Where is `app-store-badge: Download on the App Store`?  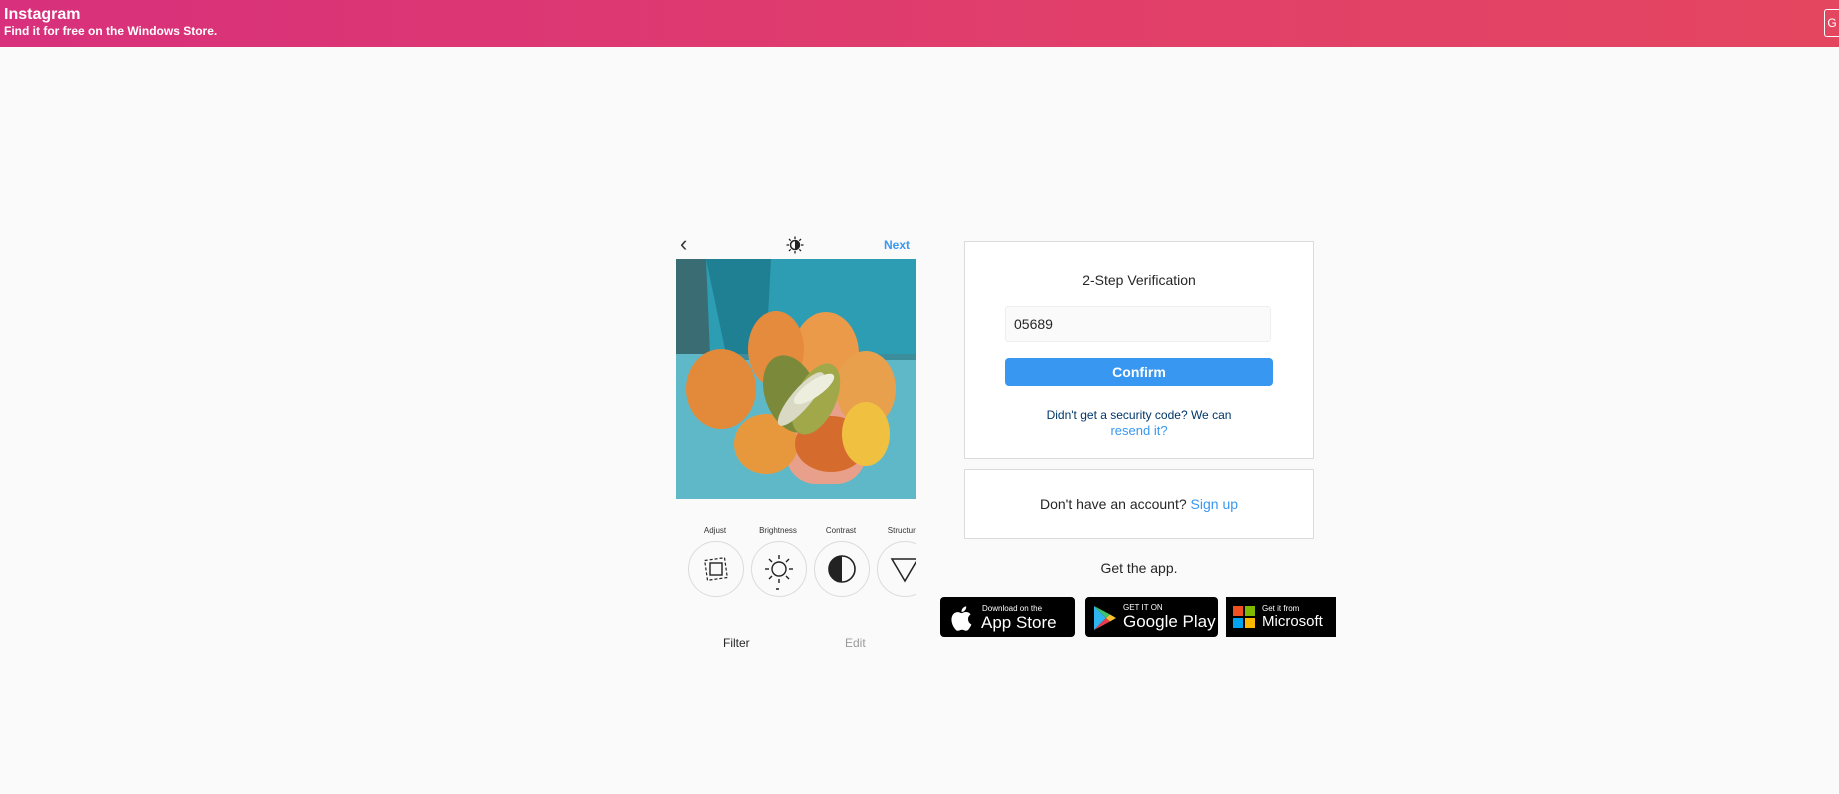 app-store-badge: Download on the App Store is located at coordinates (1007, 617).